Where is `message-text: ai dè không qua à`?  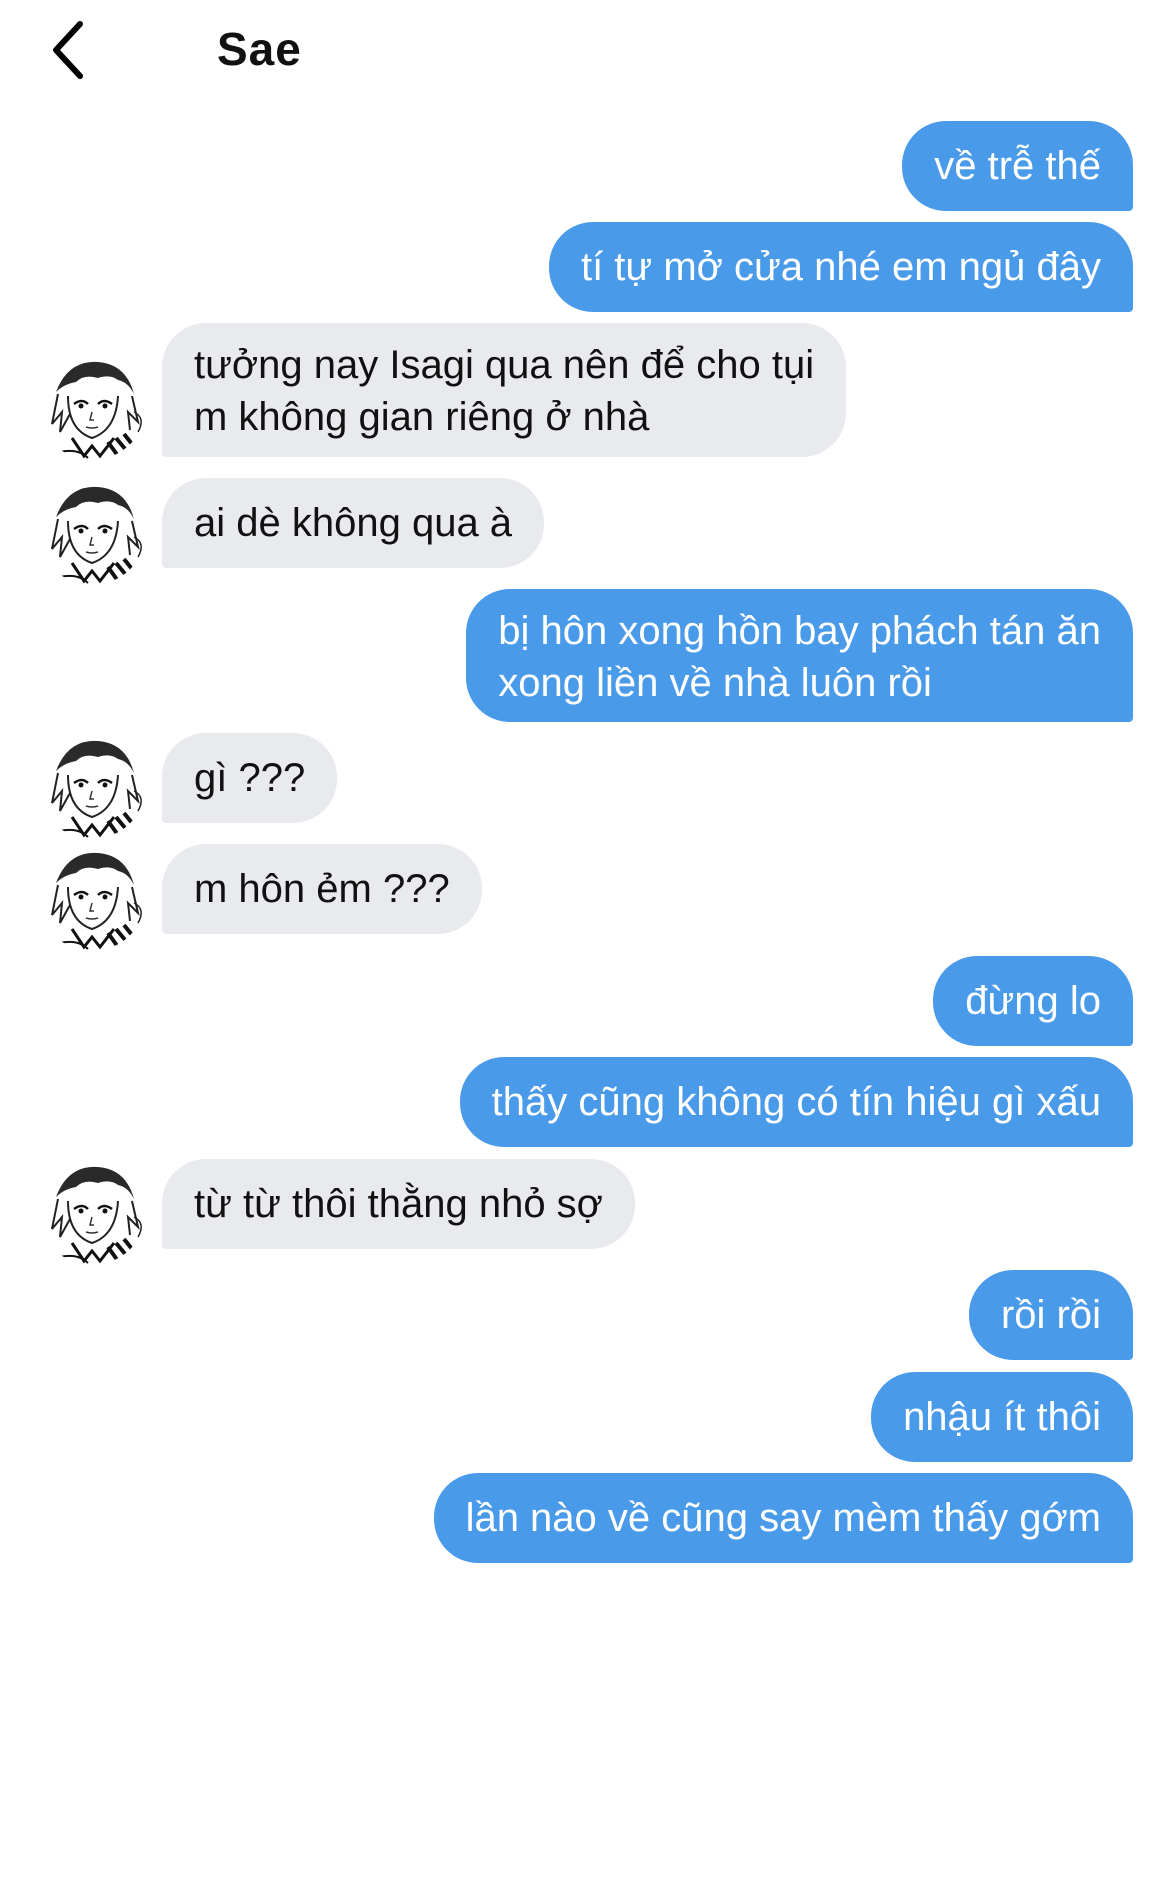 message-text: ai dè không qua à is located at coordinates (353, 523).